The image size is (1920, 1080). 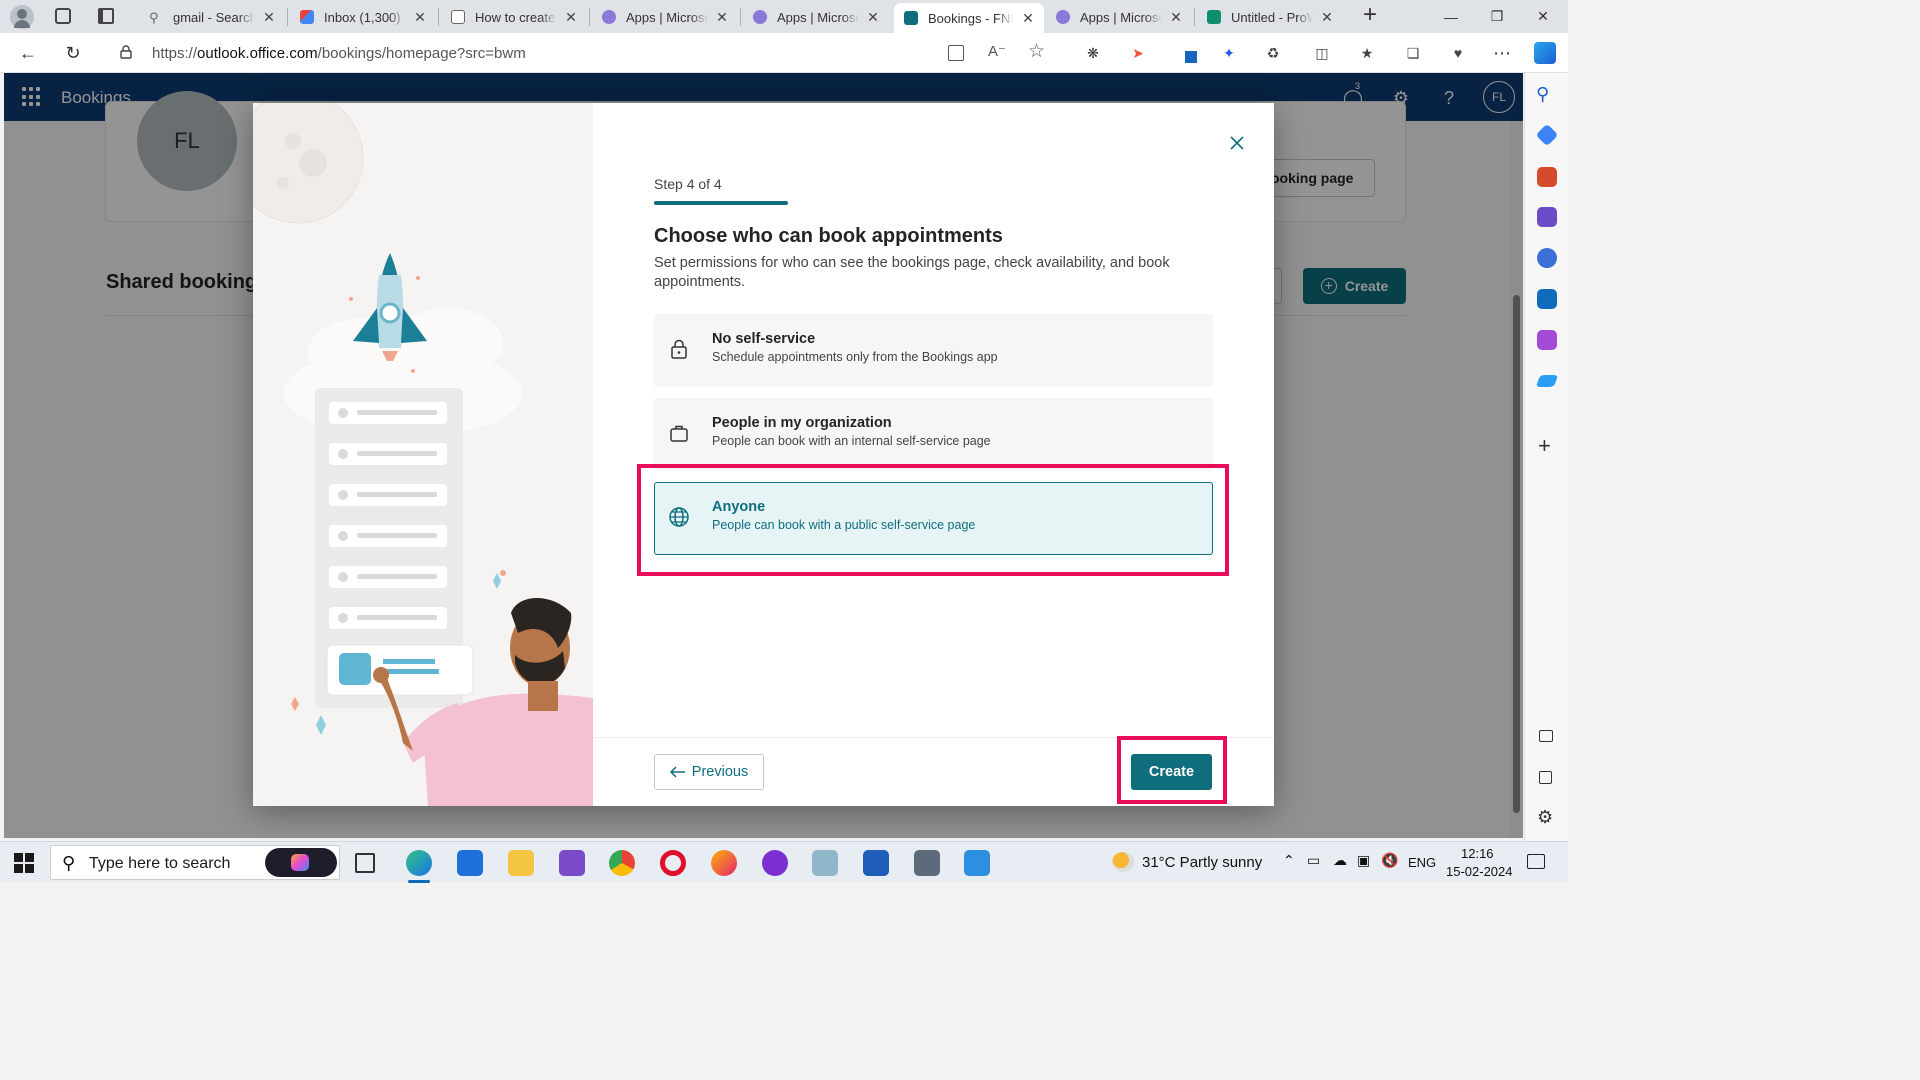 What do you see at coordinates (933, 520) in the screenshot?
I see `highlight-anyone-option` at bounding box center [933, 520].